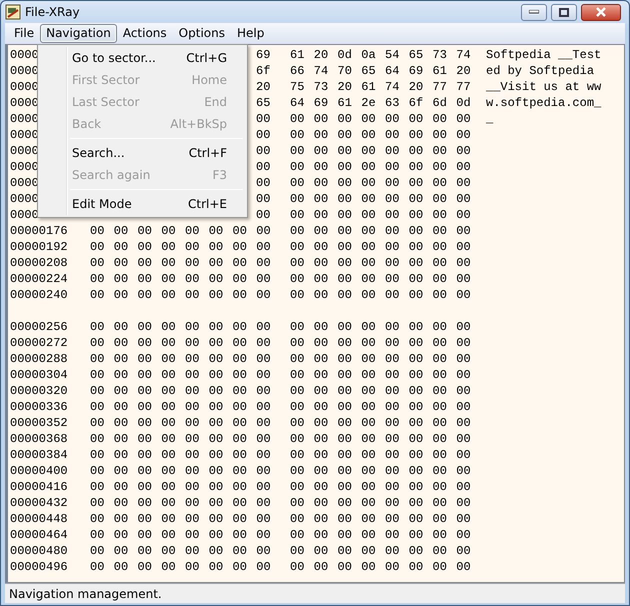  Describe the element at coordinates (39, 487) in the screenshot. I see `offset-text: 00000416` at that location.